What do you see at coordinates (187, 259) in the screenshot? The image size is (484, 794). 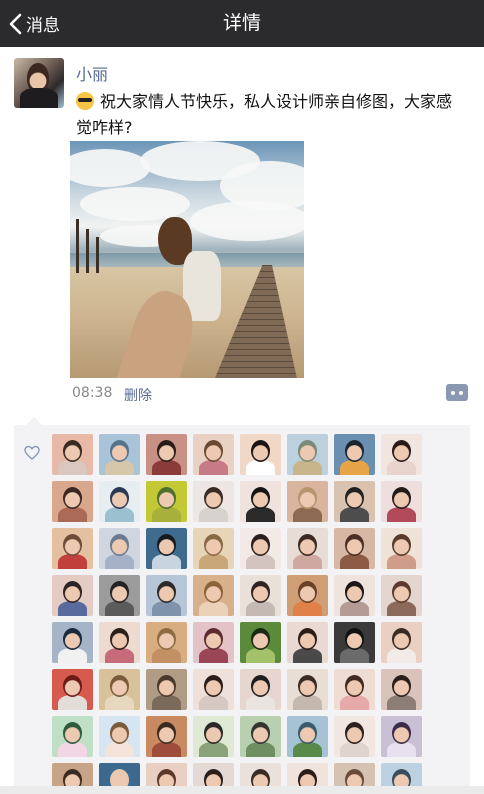 I see `post-photo` at bounding box center [187, 259].